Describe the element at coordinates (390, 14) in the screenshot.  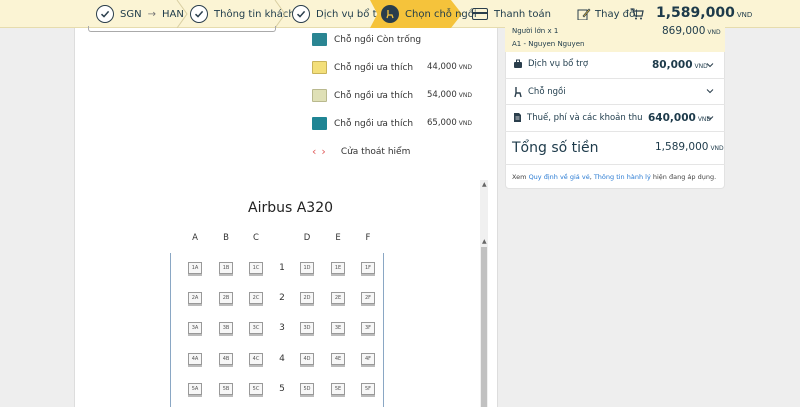
I see `seat-icon` at that location.